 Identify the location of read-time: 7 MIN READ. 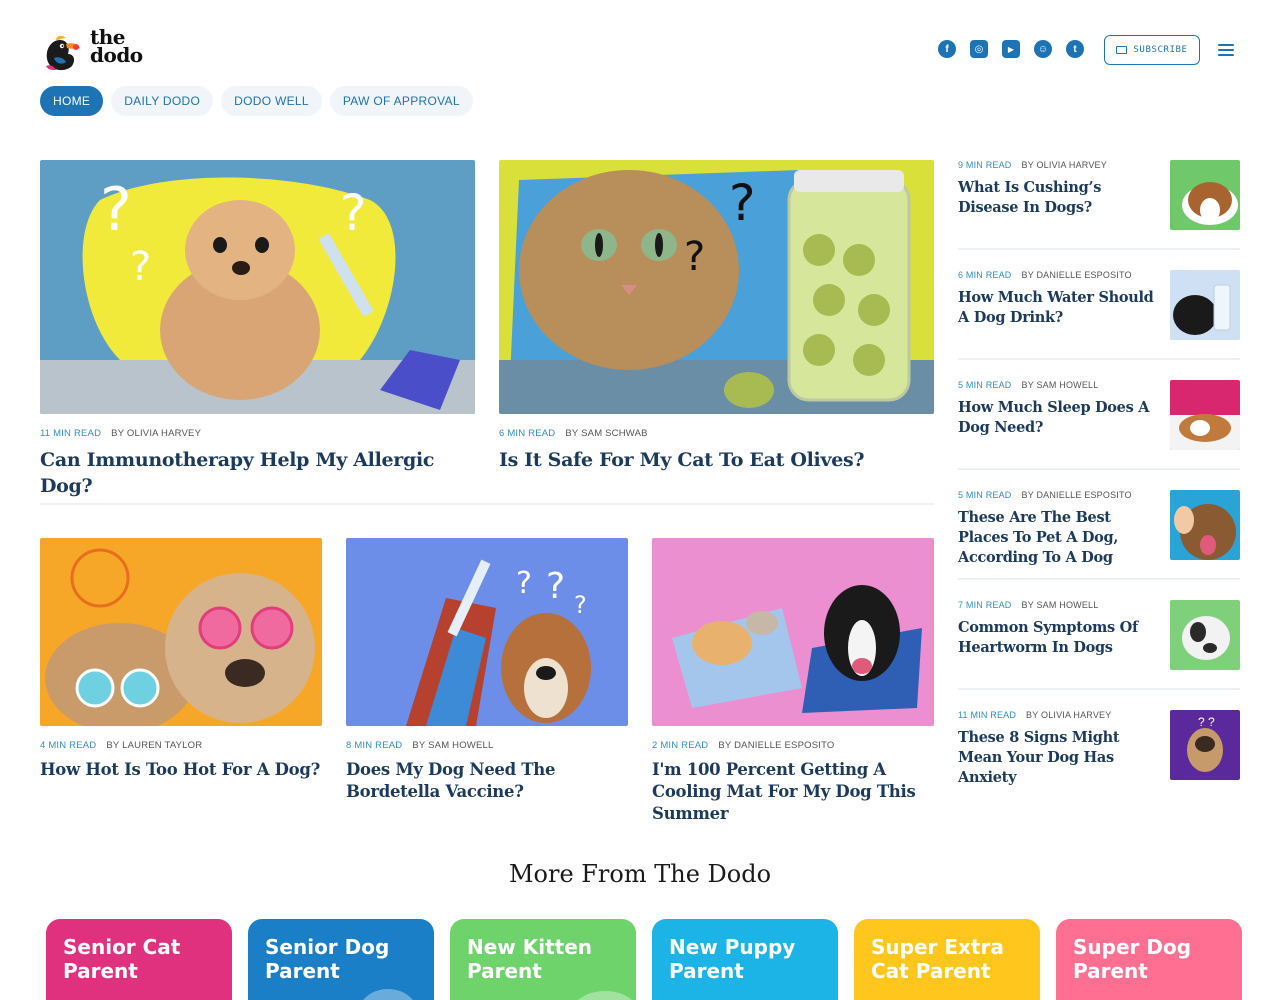
(985, 605).